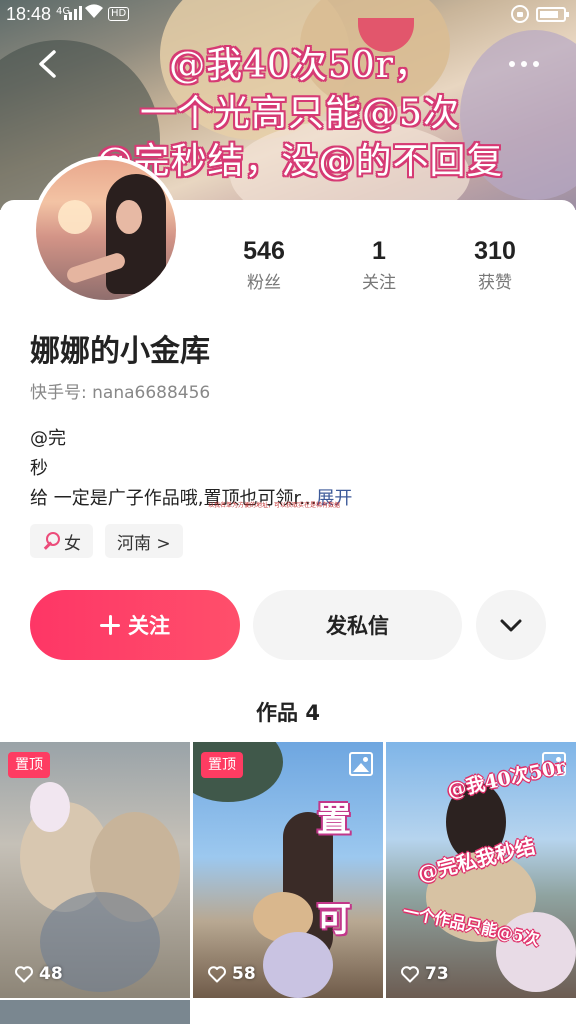  Describe the element at coordinates (110, 625) in the screenshot. I see `plus-icon` at that location.